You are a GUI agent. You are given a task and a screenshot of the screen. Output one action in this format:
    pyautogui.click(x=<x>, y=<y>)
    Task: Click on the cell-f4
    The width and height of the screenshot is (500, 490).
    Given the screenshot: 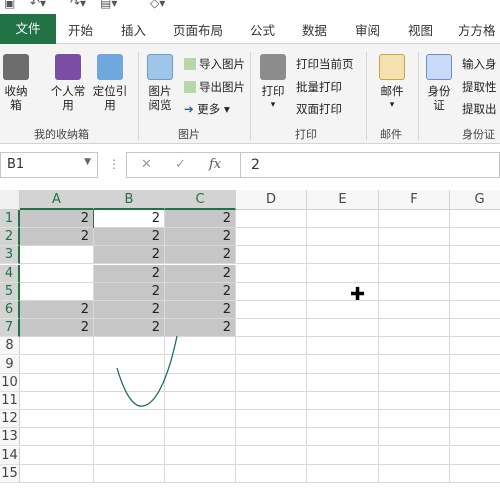 What is the action you would take?
    pyautogui.click(x=414, y=273)
    